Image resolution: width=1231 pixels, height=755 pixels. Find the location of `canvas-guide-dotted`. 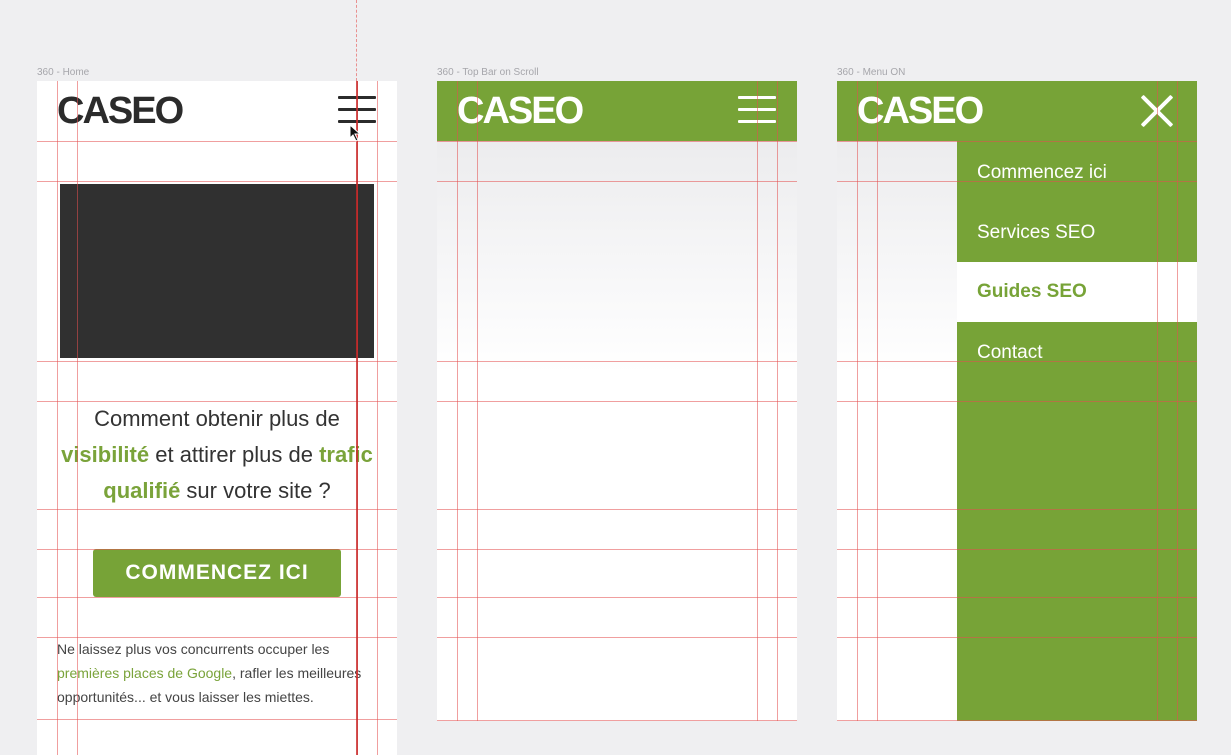

canvas-guide-dotted is located at coordinates (356, 40).